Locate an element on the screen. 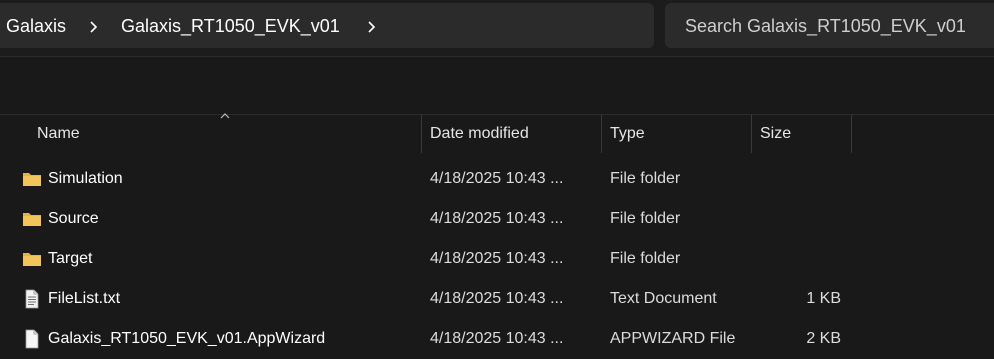 Image resolution: width=994 pixels, height=359 pixels. file-name: FileList.txt is located at coordinates (84, 298).